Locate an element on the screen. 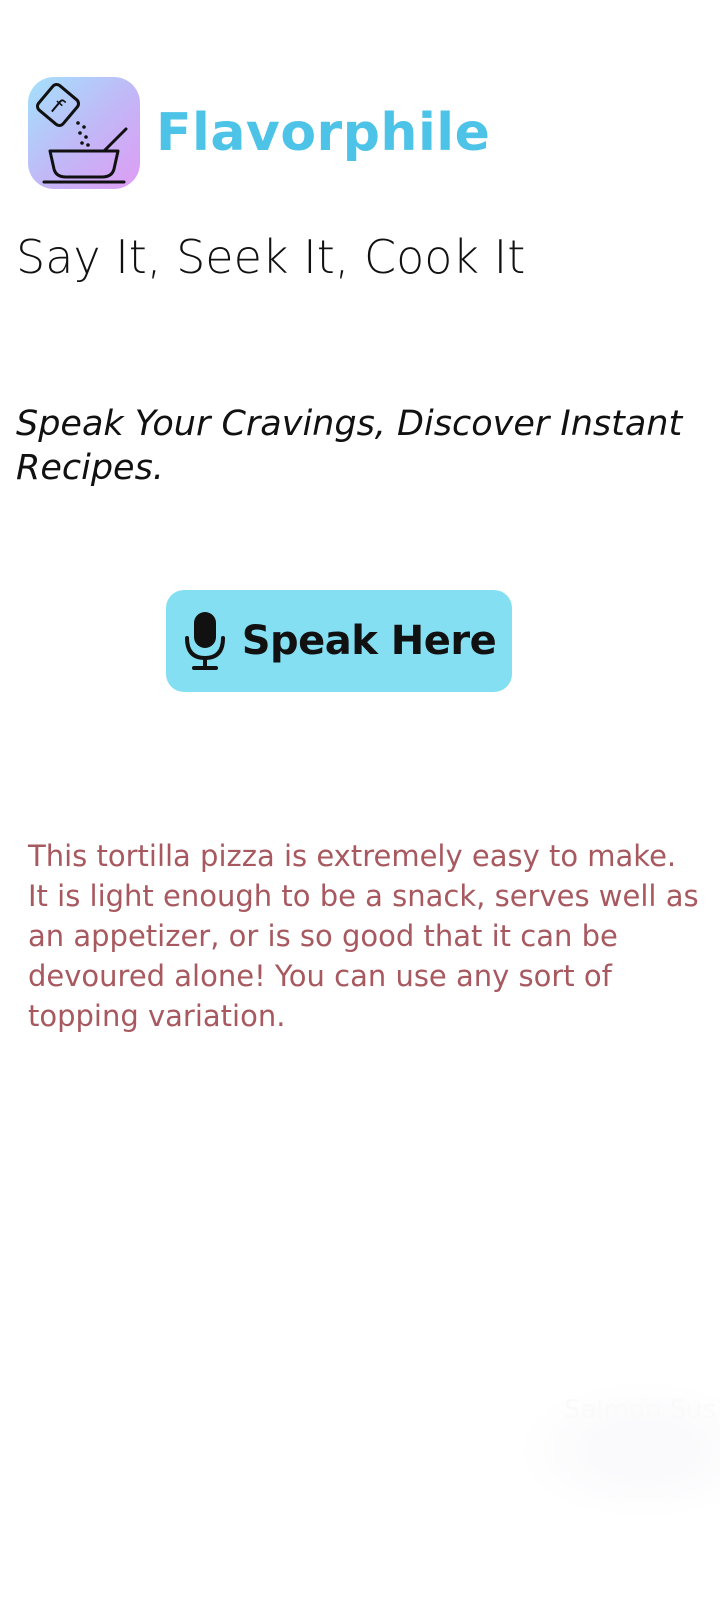 The width and height of the screenshot is (720, 1600). logo-letter: f is located at coordinates (56, 107).